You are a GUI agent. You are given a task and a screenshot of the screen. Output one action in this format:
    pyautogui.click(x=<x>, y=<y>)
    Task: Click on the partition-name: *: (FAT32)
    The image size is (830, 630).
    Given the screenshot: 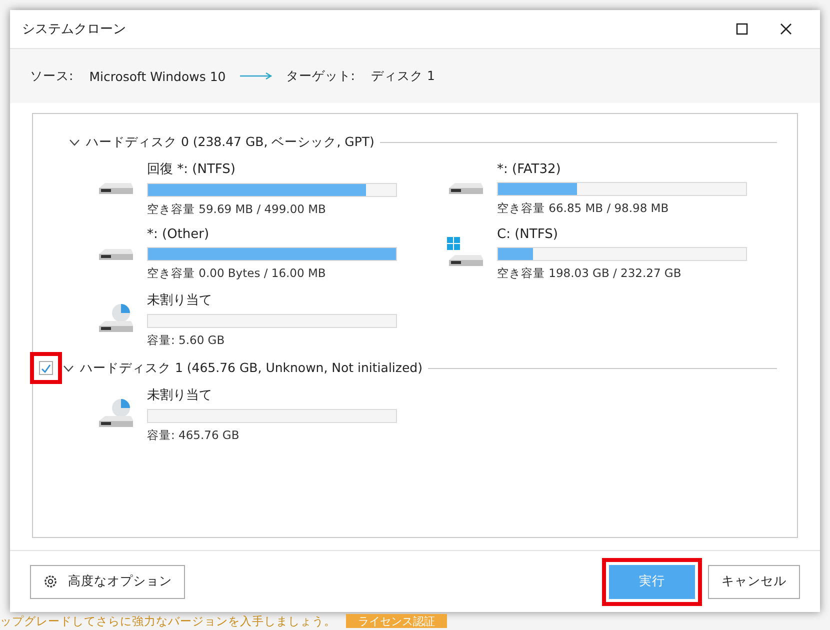 What is the action you would take?
    pyautogui.click(x=529, y=169)
    